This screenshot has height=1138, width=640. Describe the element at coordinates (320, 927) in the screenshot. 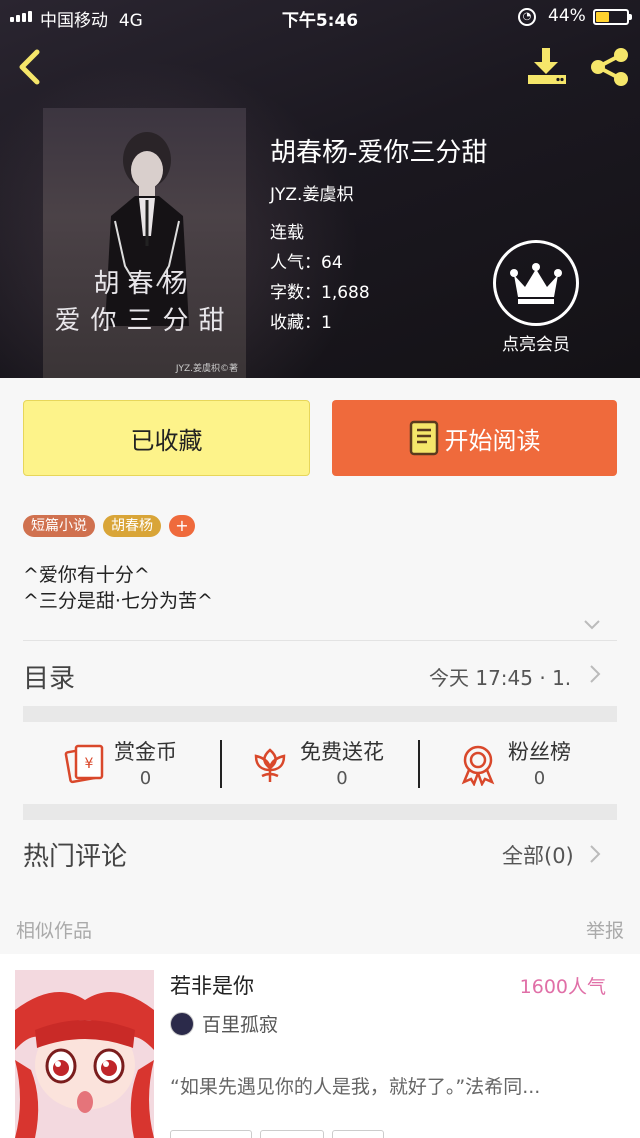

I see `similar-works-header: 相似作品 举报` at that location.